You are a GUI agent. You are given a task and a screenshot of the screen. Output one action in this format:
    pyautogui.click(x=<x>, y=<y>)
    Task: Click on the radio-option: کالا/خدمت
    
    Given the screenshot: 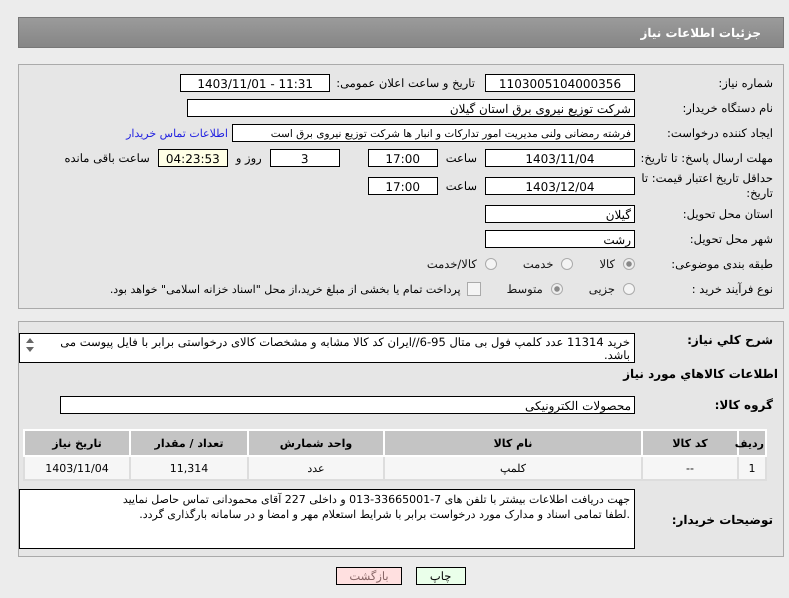 What is the action you would take?
    pyautogui.click(x=461, y=264)
    